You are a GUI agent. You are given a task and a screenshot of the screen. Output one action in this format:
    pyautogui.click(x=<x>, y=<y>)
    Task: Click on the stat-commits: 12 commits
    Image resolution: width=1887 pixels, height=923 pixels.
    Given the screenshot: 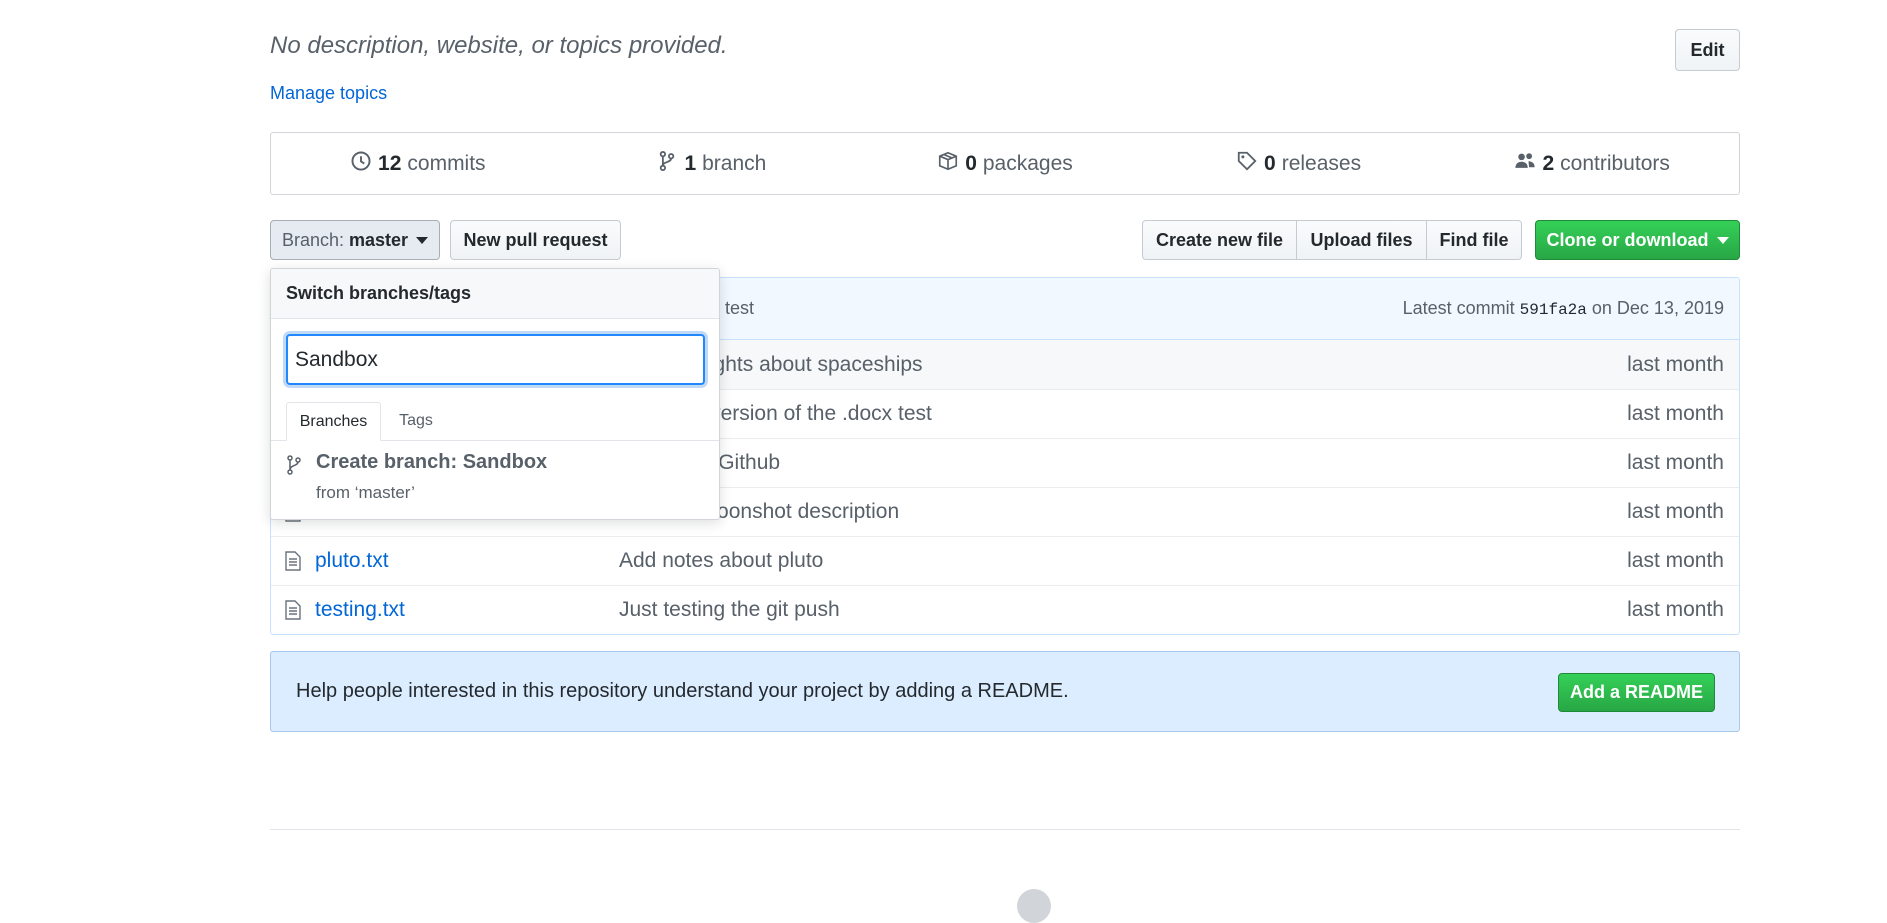 What is the action you would take?
    pyautogui.click(x=418, y=164)
    